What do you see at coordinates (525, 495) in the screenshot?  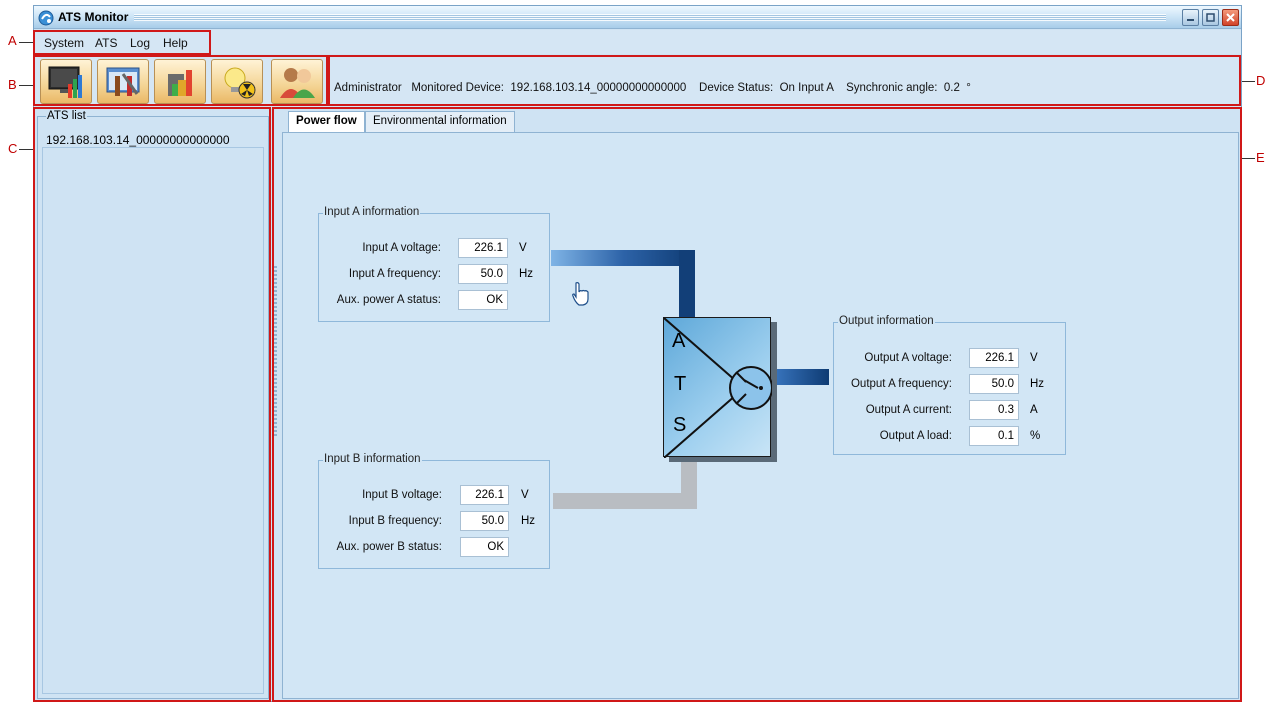 I see `input-b-voltage-unit: V` at bounding box center [525, 495].